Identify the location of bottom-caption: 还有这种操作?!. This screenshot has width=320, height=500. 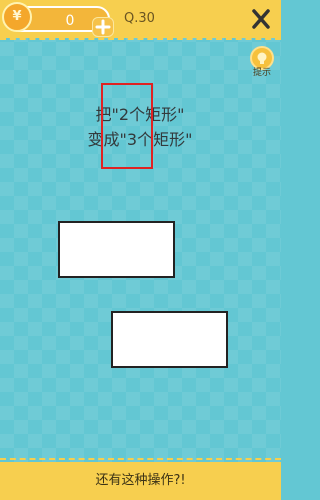
(140, 480).